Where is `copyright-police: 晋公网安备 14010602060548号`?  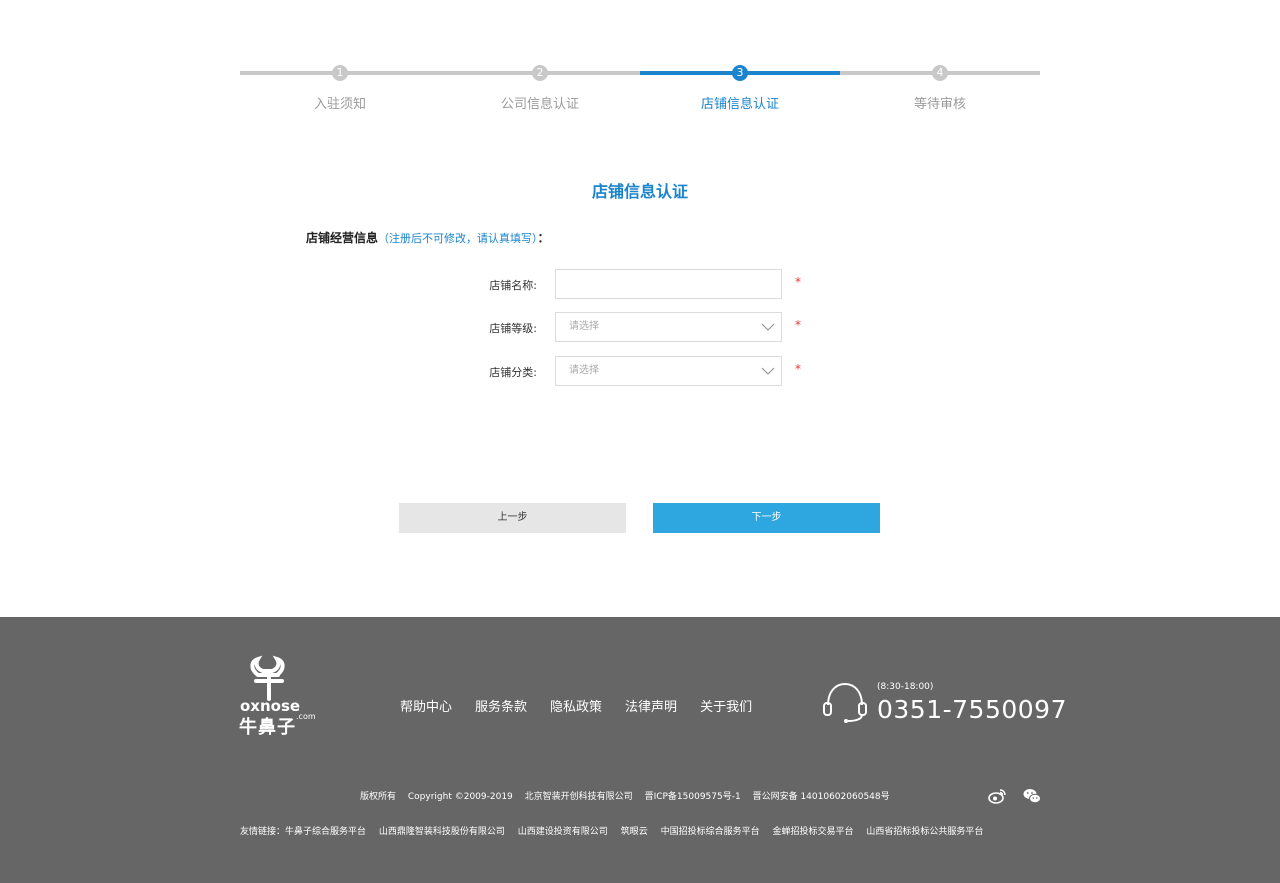
copyright-police: 晋公网安备 14010602060548号 is located at coordinates (821, 797).